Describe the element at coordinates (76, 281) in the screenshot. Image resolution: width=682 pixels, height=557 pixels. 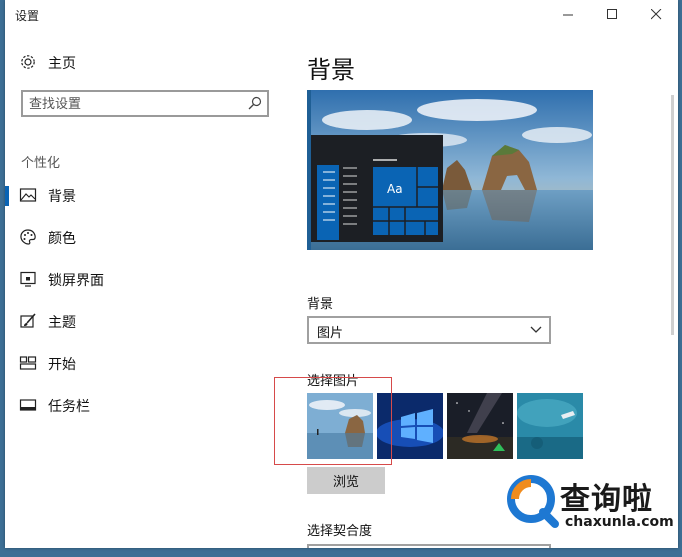
I see `sidebar-item-label: 锁屏界面` at that location.